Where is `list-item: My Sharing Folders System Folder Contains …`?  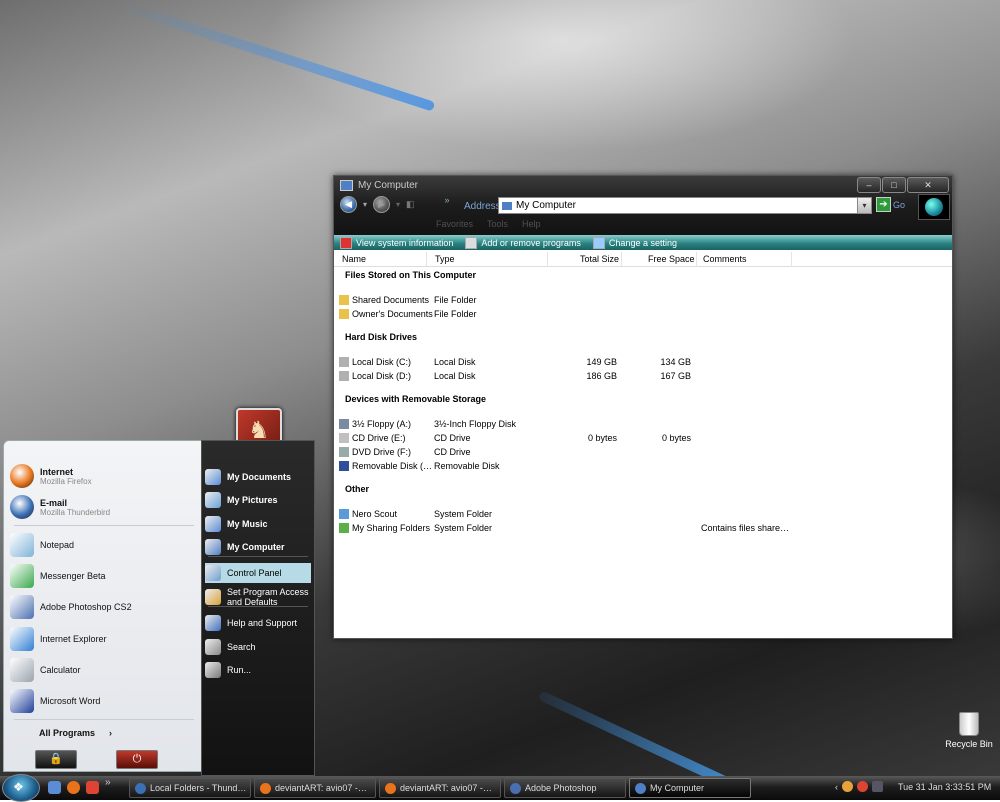 list-item: My Sharing Folders System Folder Contains … is located at coordinates (643, 529).